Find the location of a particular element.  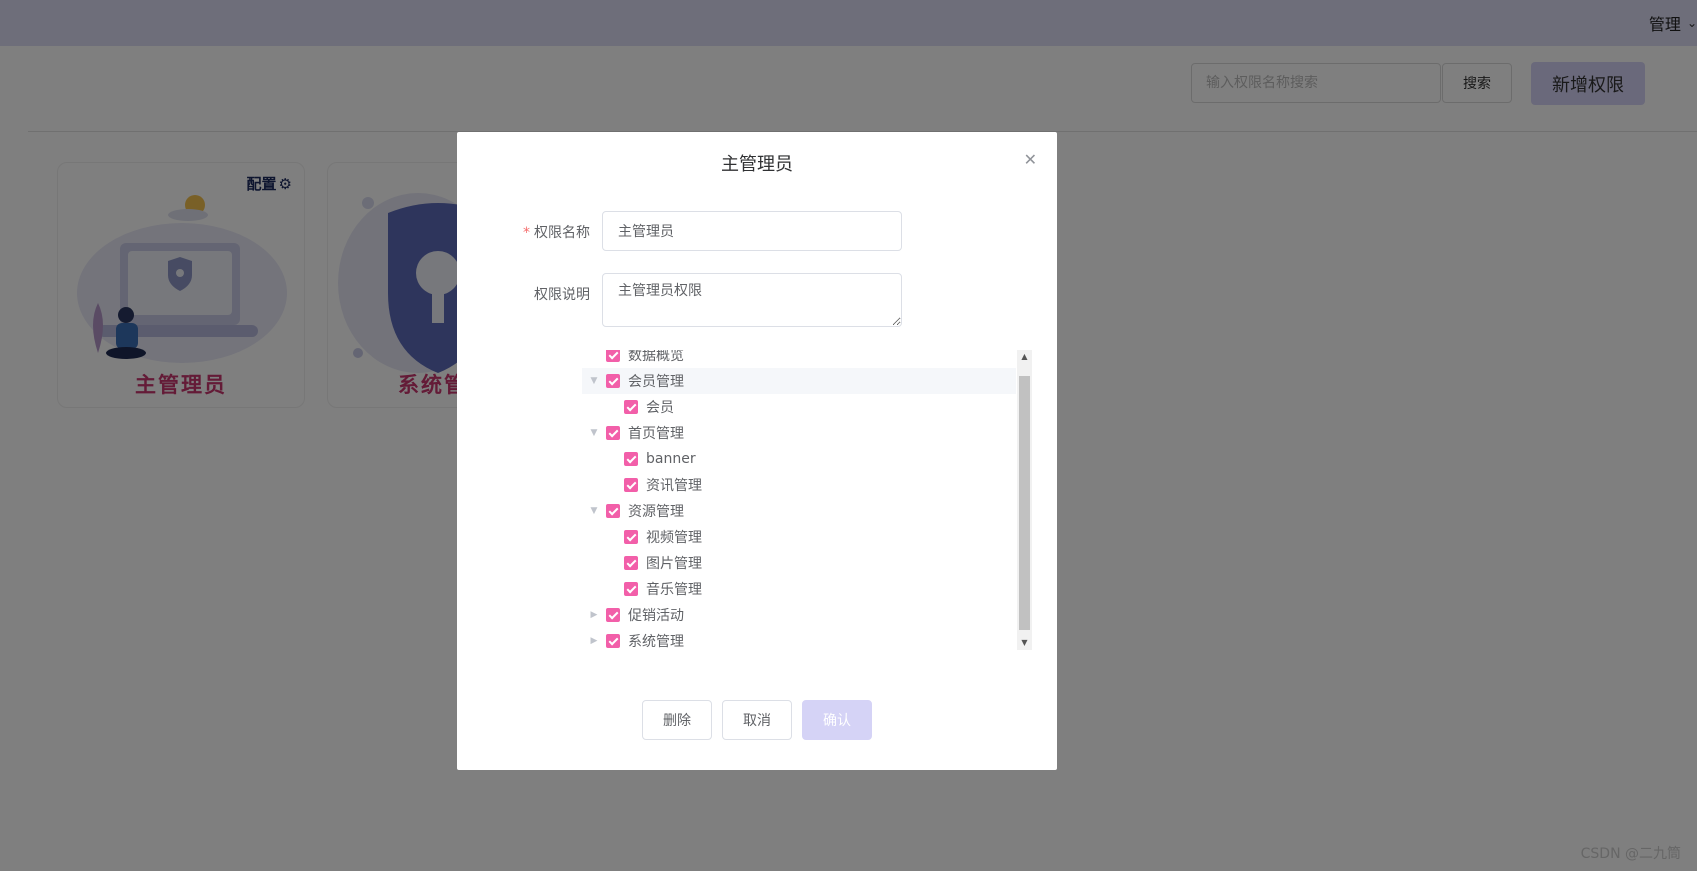

tree-scrollbar: ▲ ▼ is located at coordinates (1024, 500).